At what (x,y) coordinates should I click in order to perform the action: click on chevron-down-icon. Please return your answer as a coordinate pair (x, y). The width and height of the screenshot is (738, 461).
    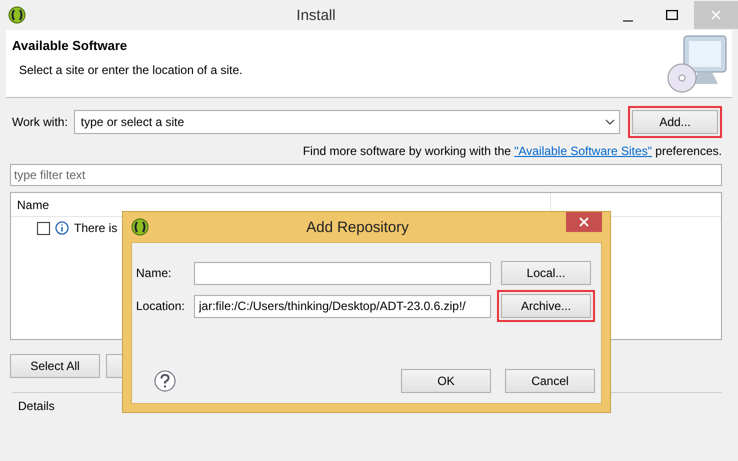
    Looking at the image, I should click on (610, 122).